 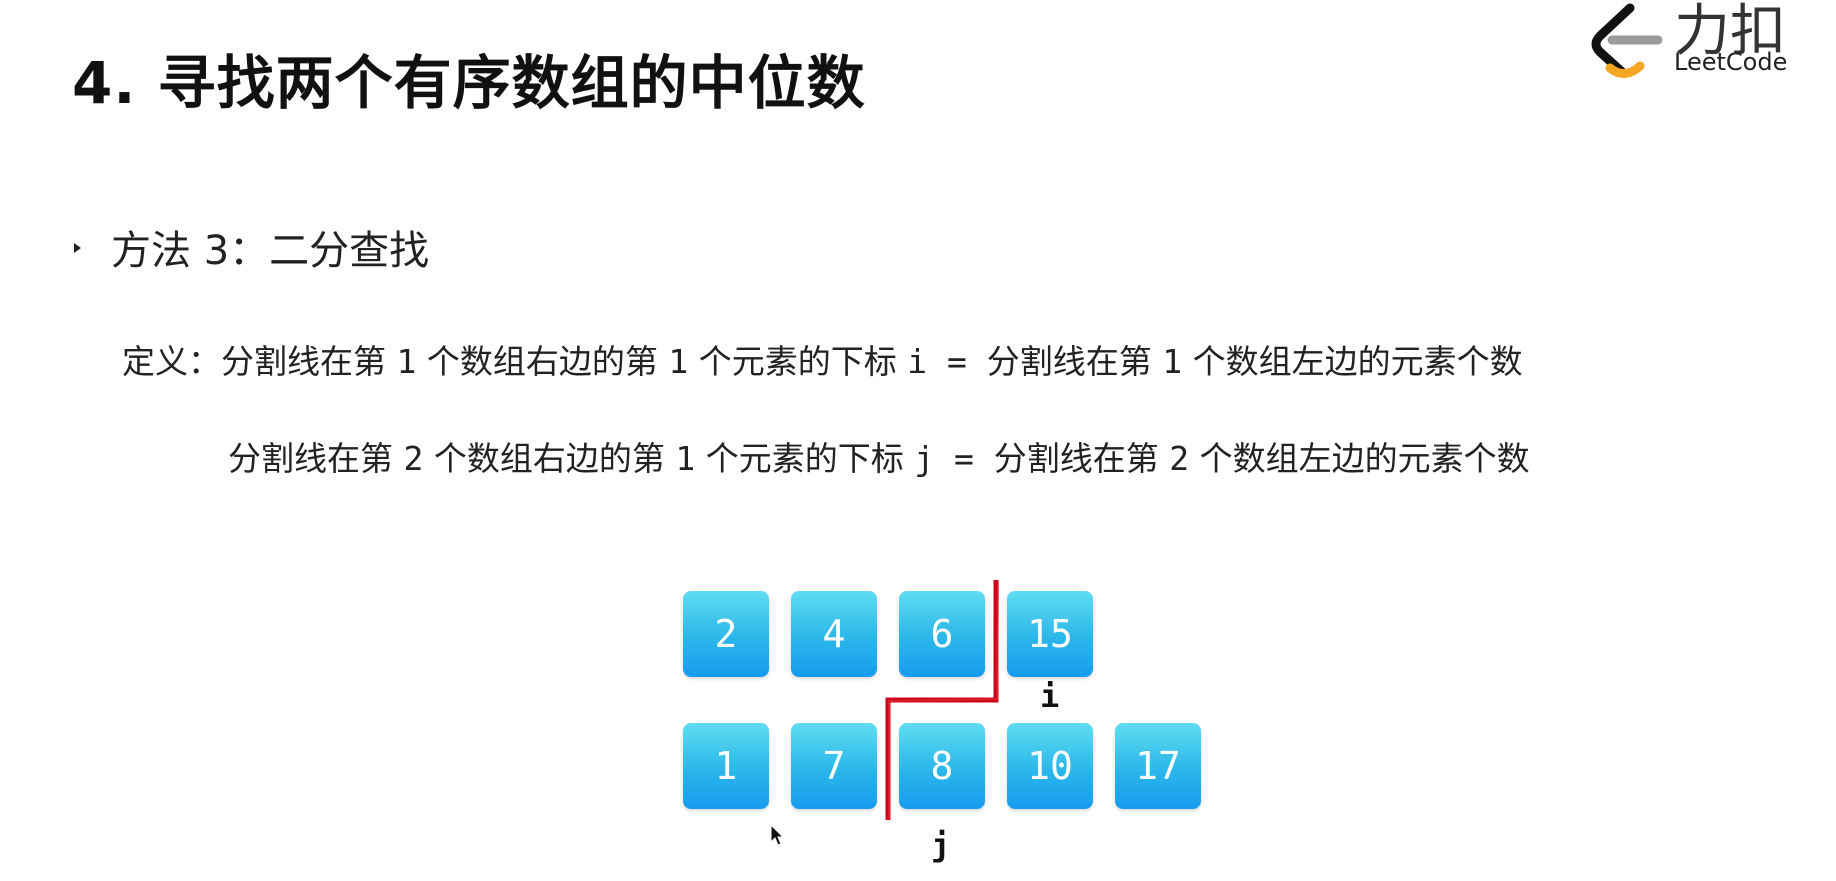 I want to click on def1-var: i, so click(x=917, y=361).